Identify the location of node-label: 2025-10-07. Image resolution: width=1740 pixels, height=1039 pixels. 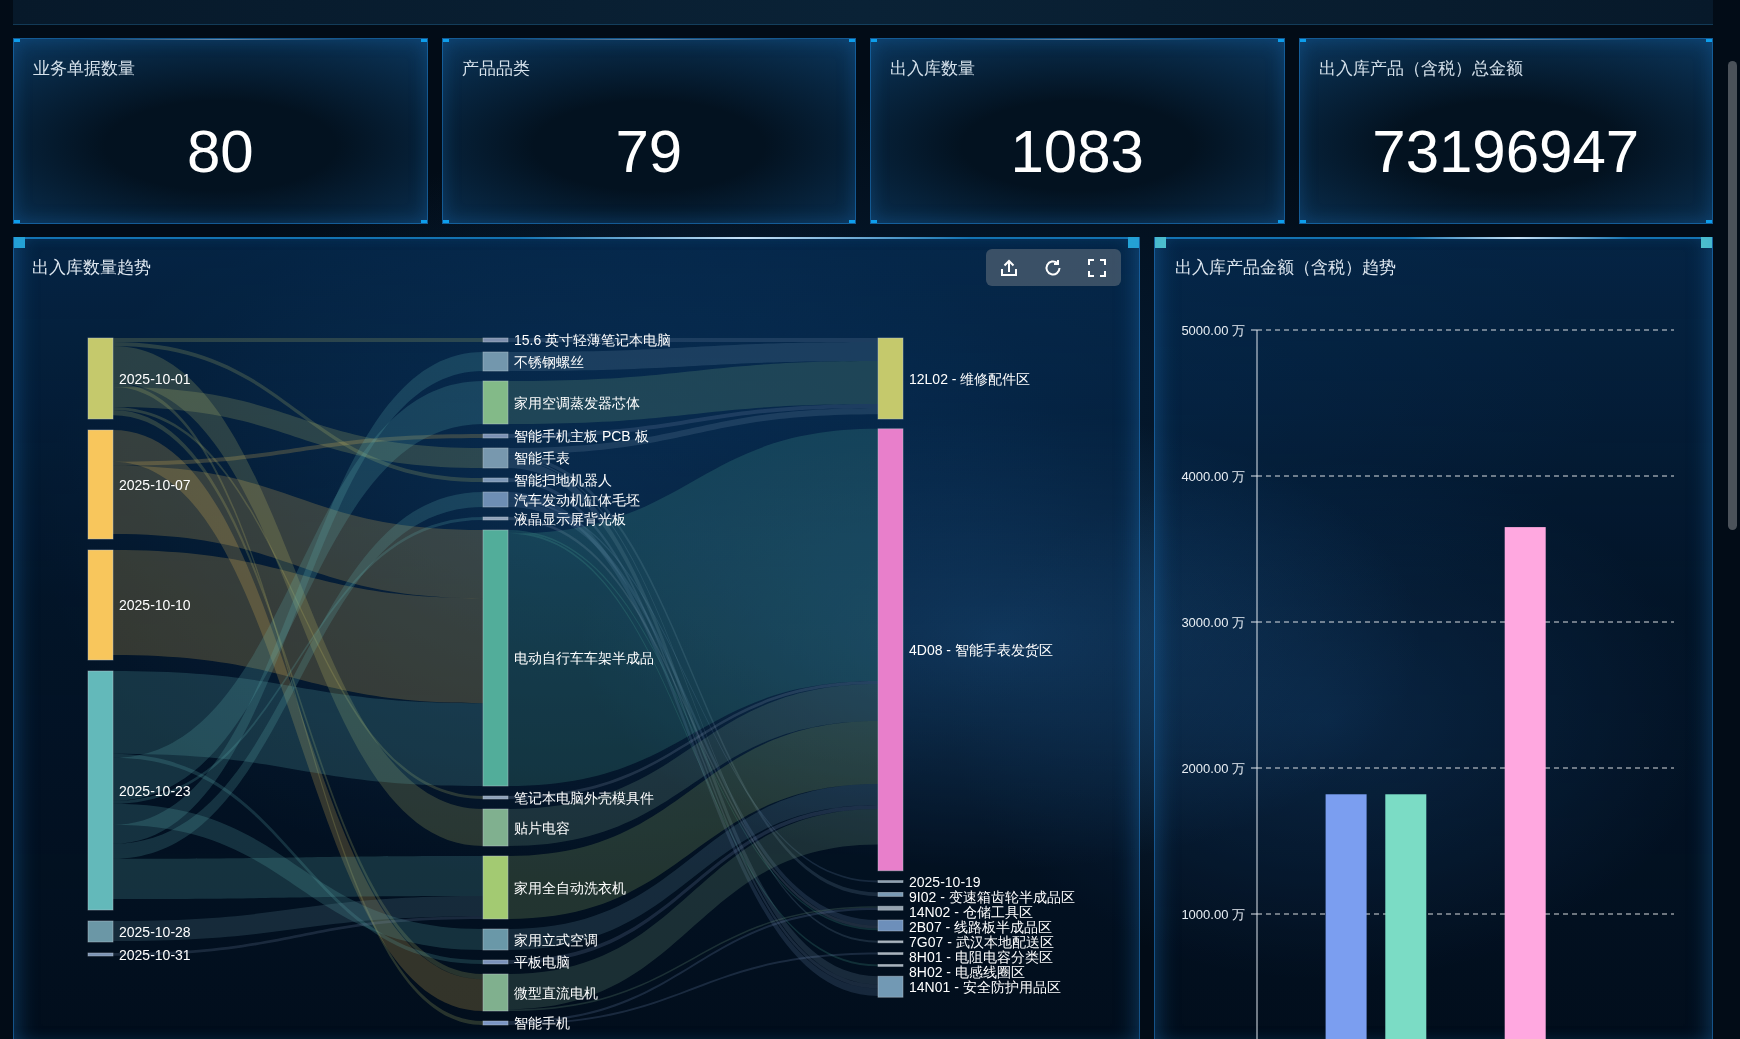
(155, 484).